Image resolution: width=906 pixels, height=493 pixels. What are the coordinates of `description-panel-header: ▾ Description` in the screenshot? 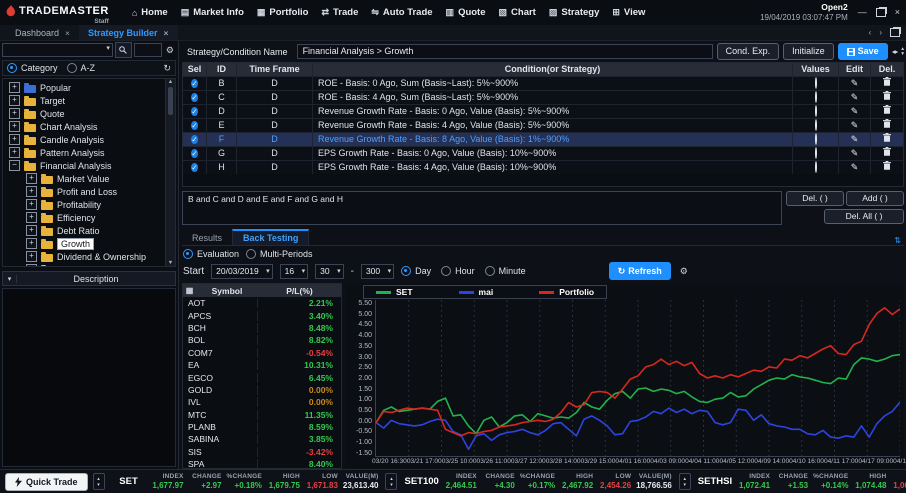 It's located at (89, 278).